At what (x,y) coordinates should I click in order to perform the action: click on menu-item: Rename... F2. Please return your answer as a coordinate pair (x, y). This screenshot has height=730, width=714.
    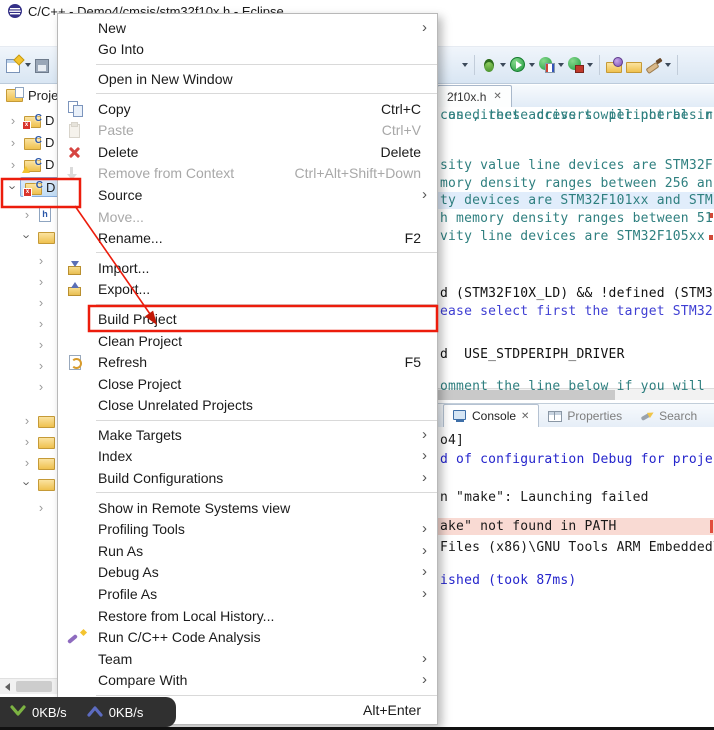
    Looking at the image, I should click on (247, 238).